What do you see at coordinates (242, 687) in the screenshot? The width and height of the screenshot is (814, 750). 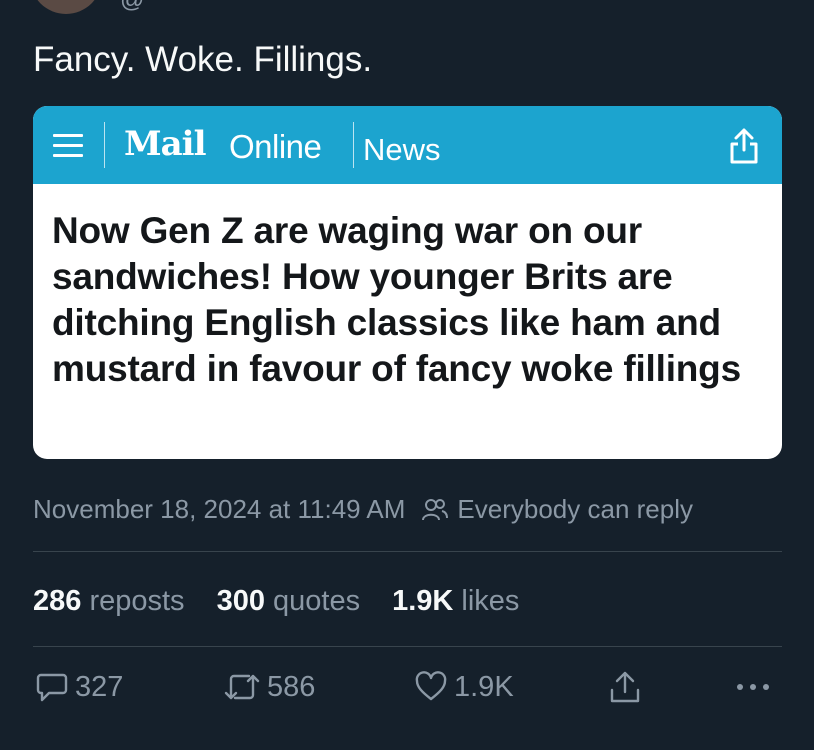 I see `retweet-icon` at bounding box center [242, 687].